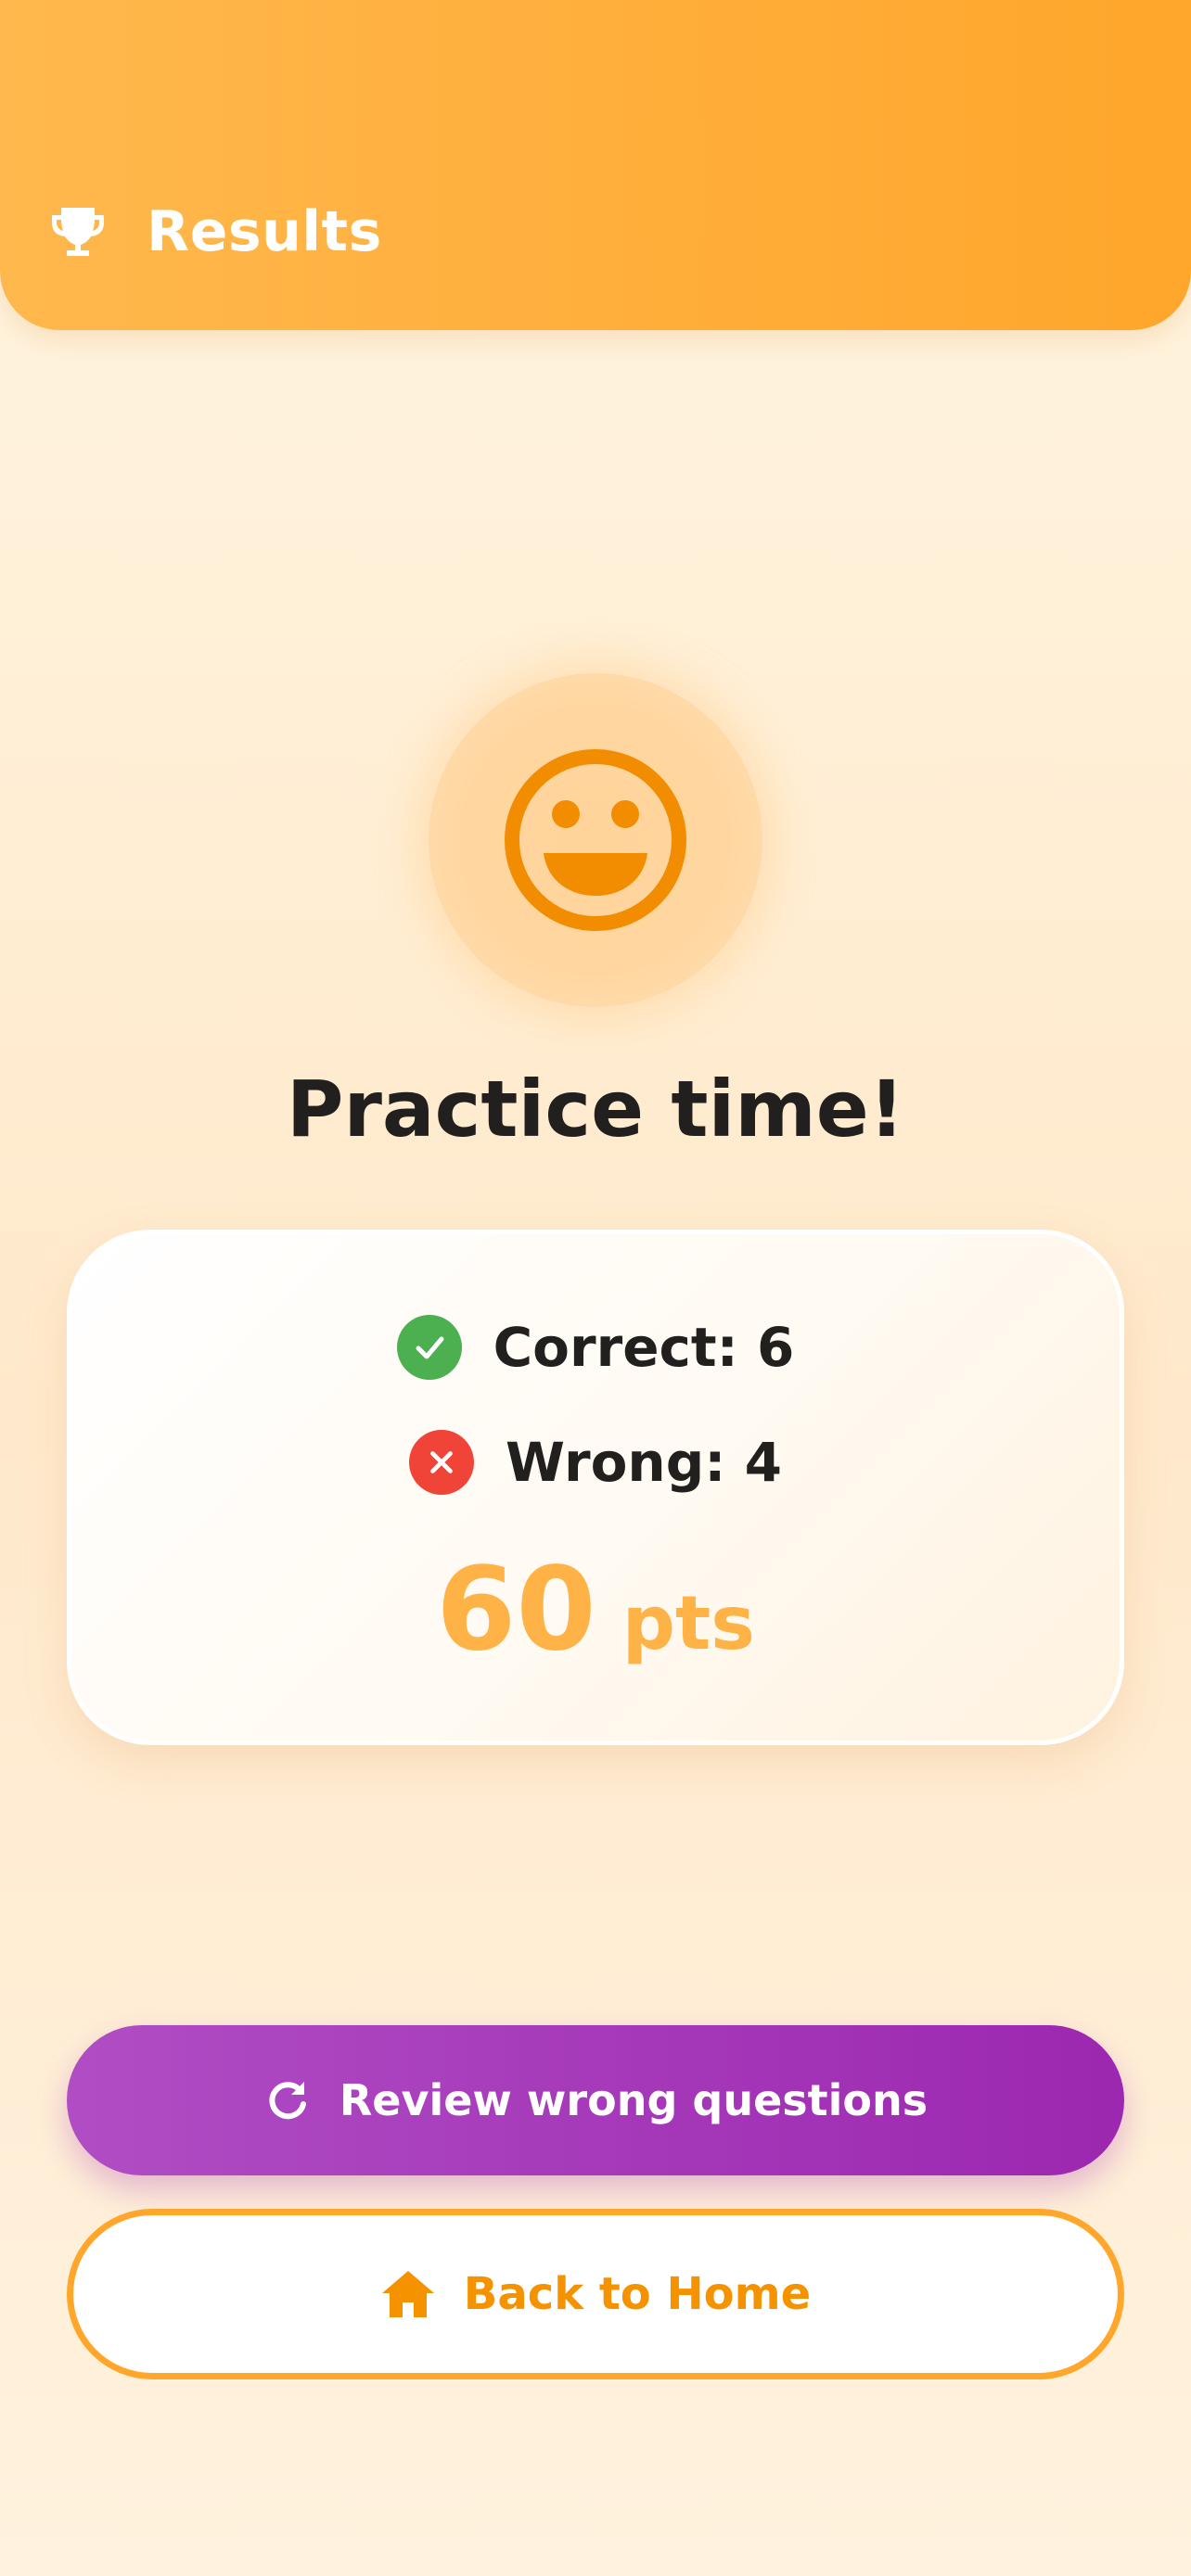 The width and height of the screenshot is (1191, 2576). Describe the element at coordinates (407, 2294) in the screenshot. I see `home-icon` at that location.